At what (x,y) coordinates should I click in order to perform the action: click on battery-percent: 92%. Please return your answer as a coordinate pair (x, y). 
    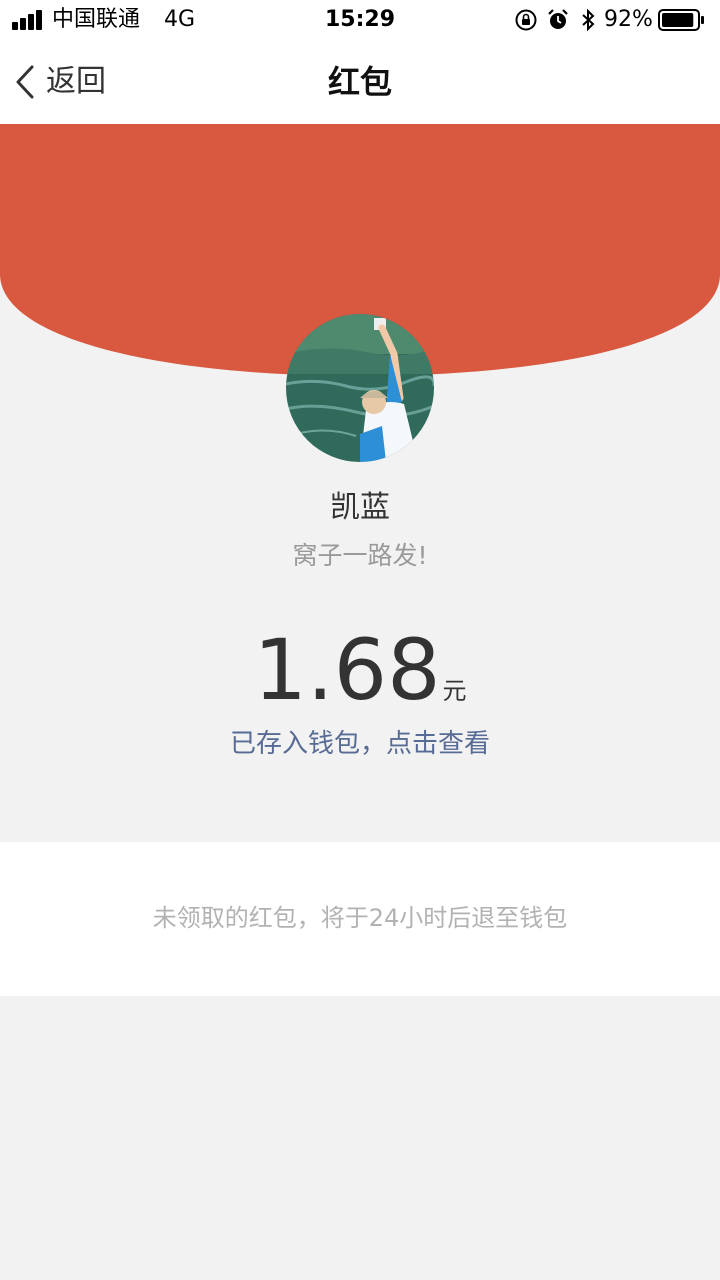
    Looking at the image, I should click on (628, 19).